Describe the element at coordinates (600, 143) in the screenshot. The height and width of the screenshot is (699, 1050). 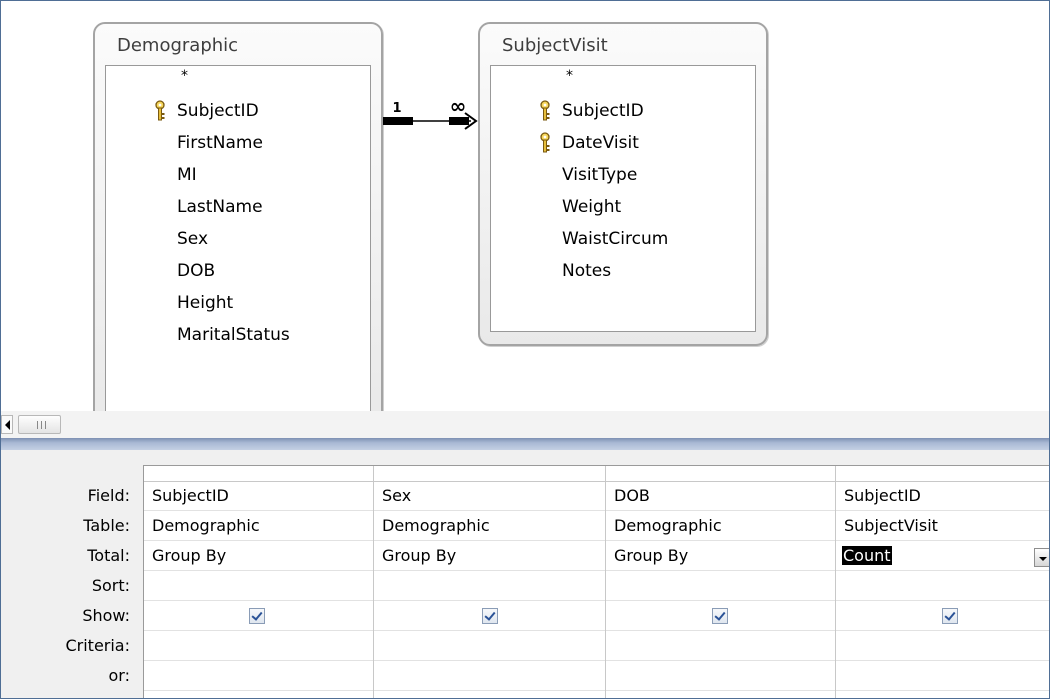
I see `field-datevisit: DateVisit` at that location.